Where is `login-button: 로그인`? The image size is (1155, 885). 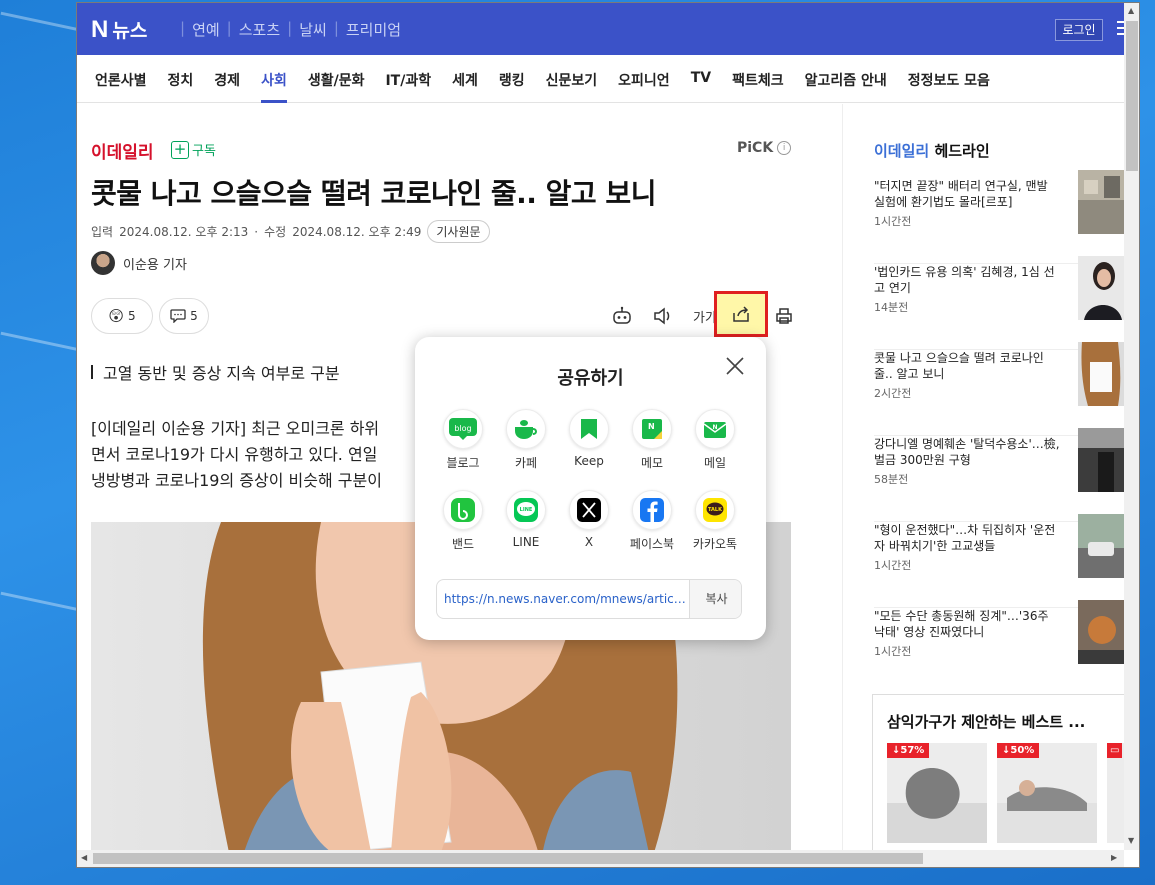
login-button: 로그인 is located at coordinates (1079, 30).